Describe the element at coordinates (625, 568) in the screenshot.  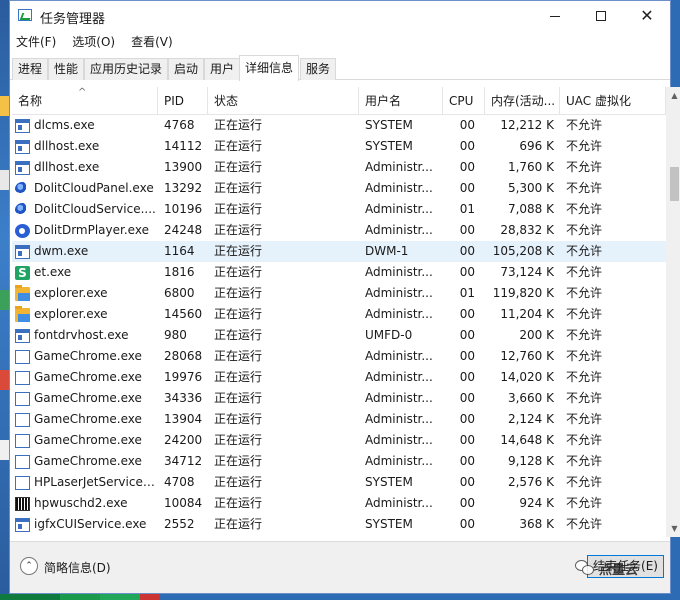
I see `watermark: 点量云` at that location.